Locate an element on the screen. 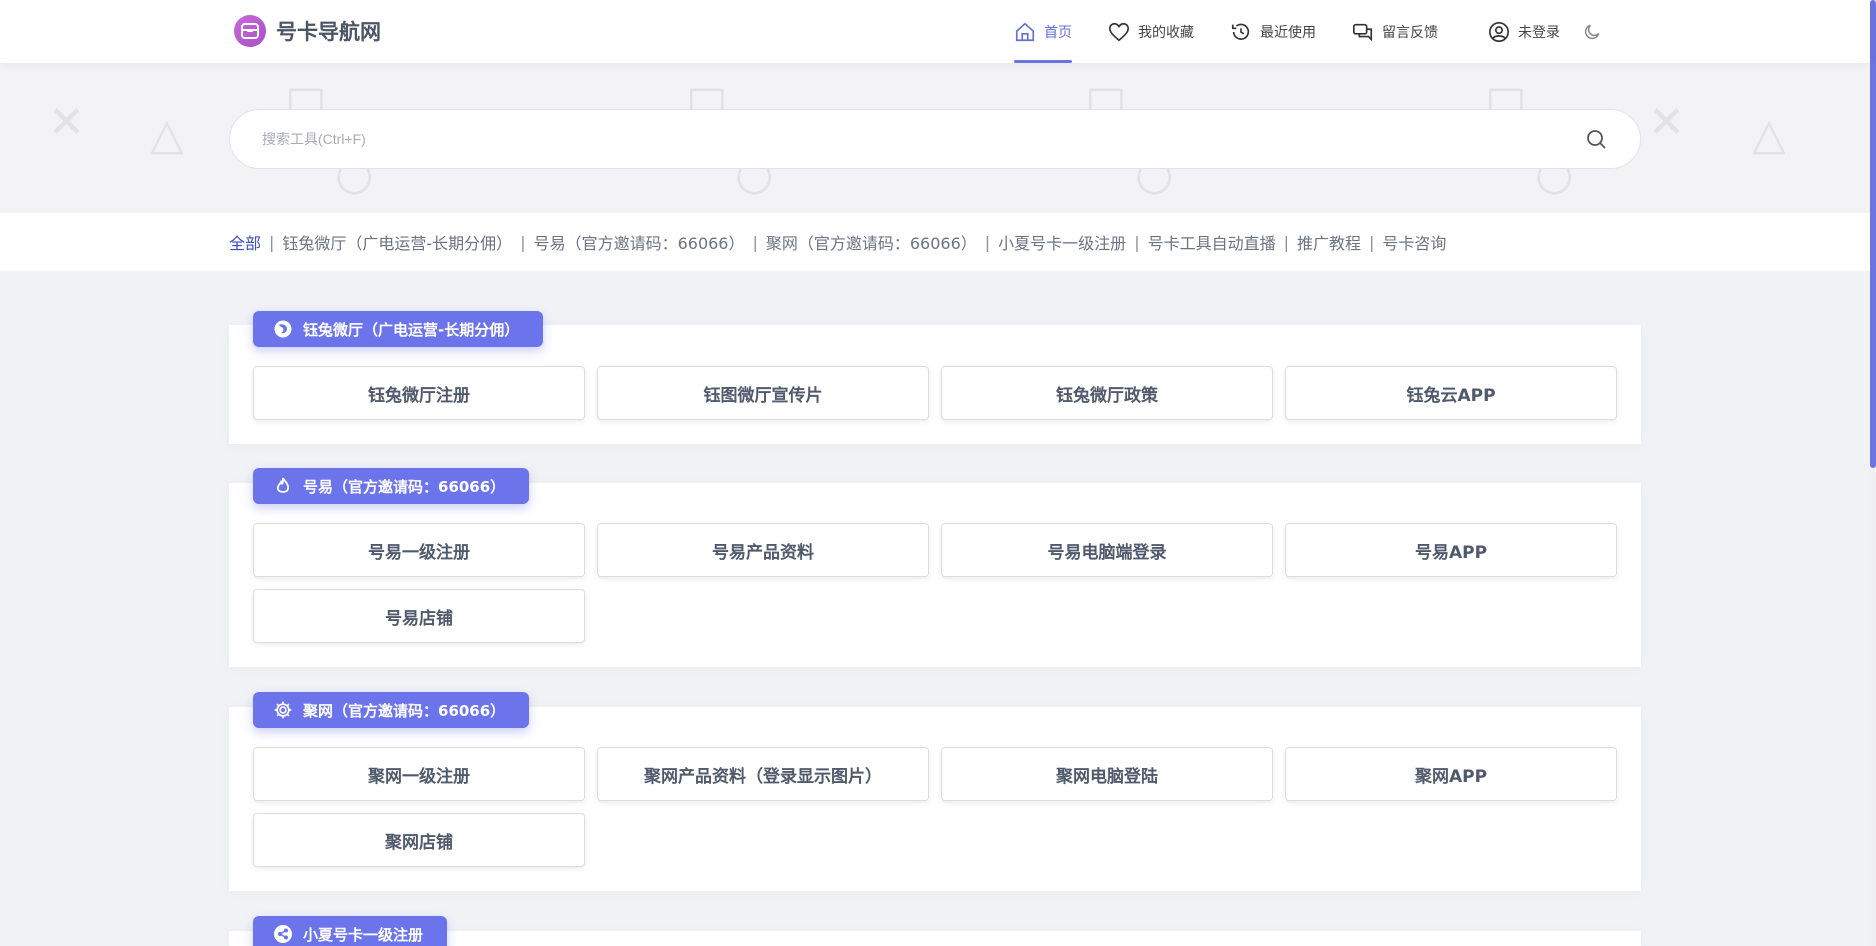 The height and width of the screenshot is (946, 1876). filter-tutorial: 推广教程 is located at coordinates (1329, 242).